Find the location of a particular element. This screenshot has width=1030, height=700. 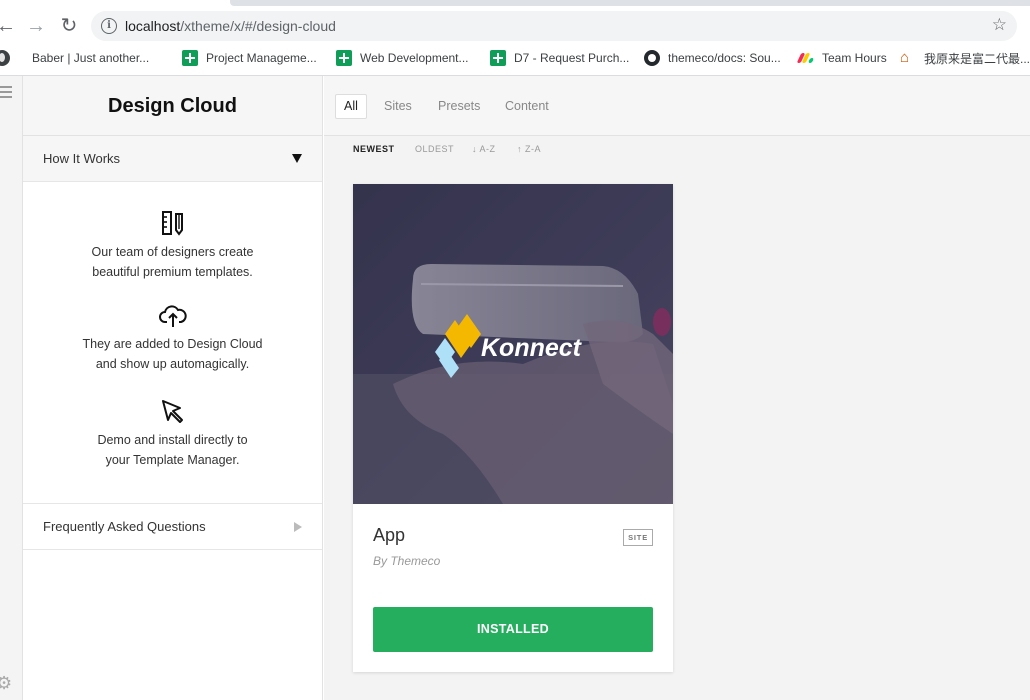

accordion-label: How It Works is located at coordinates (82, 158).